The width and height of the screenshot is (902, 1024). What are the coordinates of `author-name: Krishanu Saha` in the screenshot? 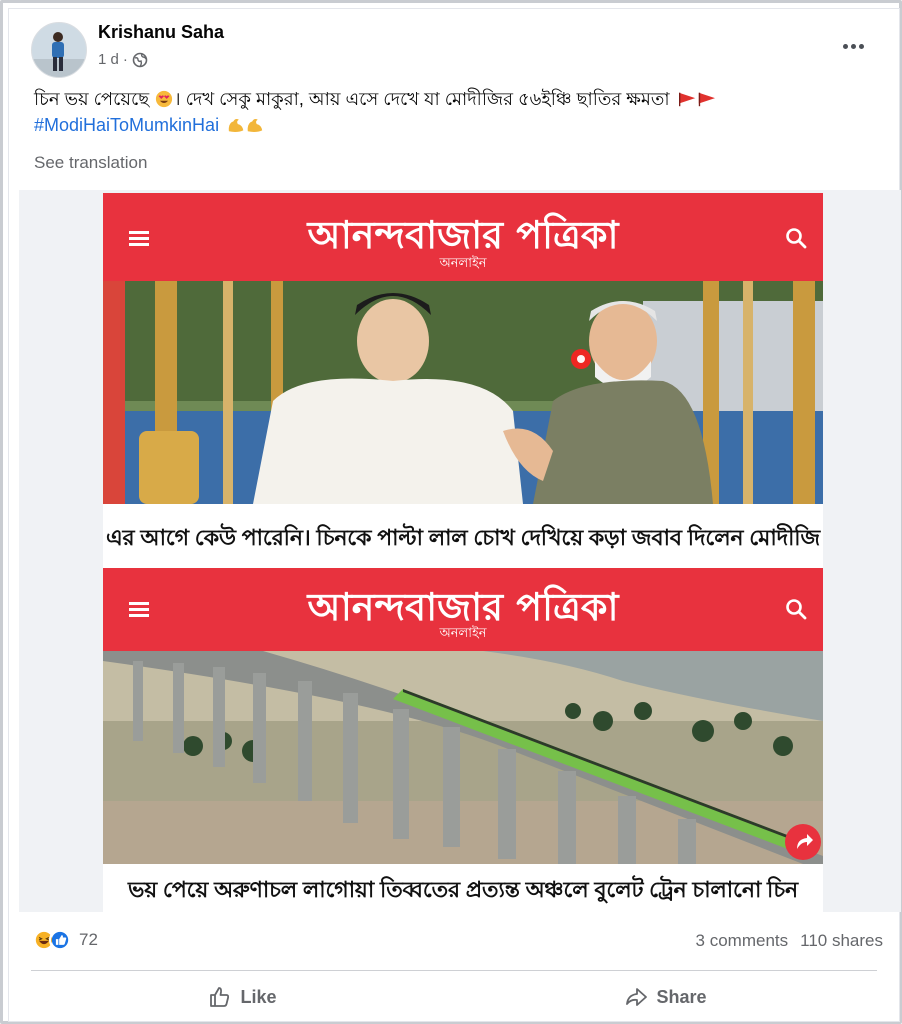 It's located at (161, 32).